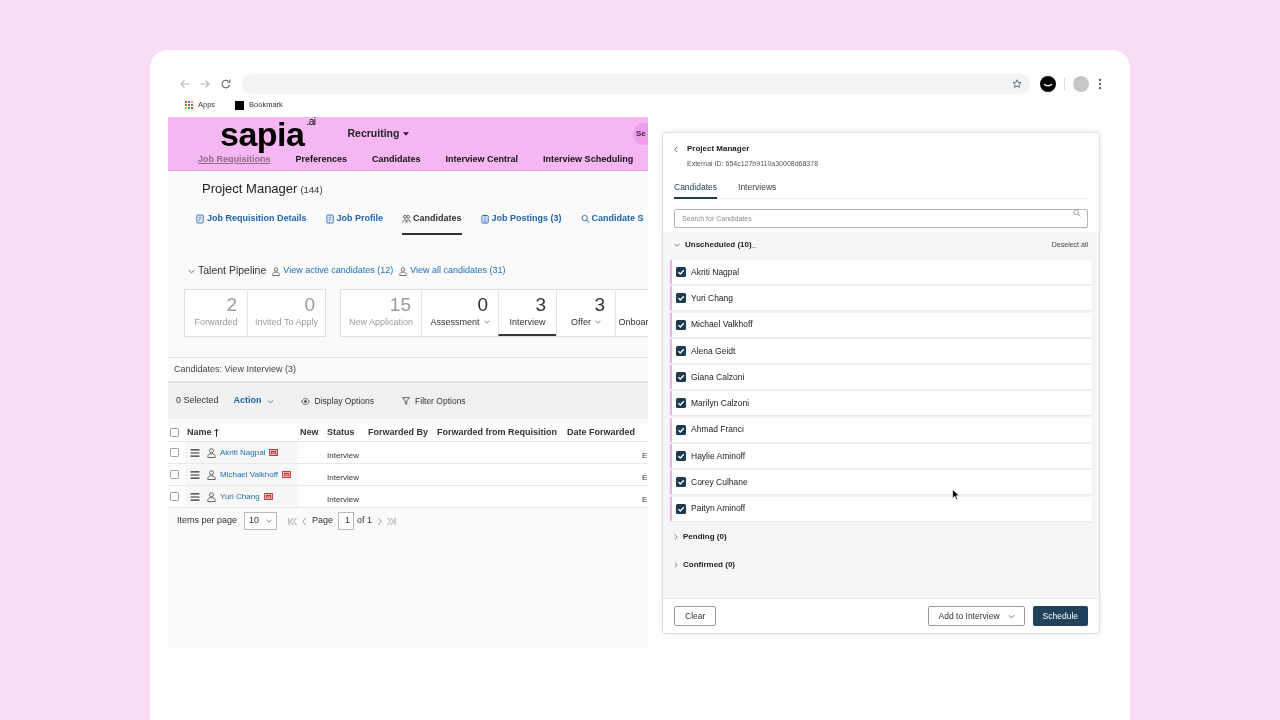 The width and height of the screenshot is (1280, 720). What do you see at coordinates (434, 401) in the screenshot?
I see `filter-options-button: Filter Options` at bounding box center [434, 401].